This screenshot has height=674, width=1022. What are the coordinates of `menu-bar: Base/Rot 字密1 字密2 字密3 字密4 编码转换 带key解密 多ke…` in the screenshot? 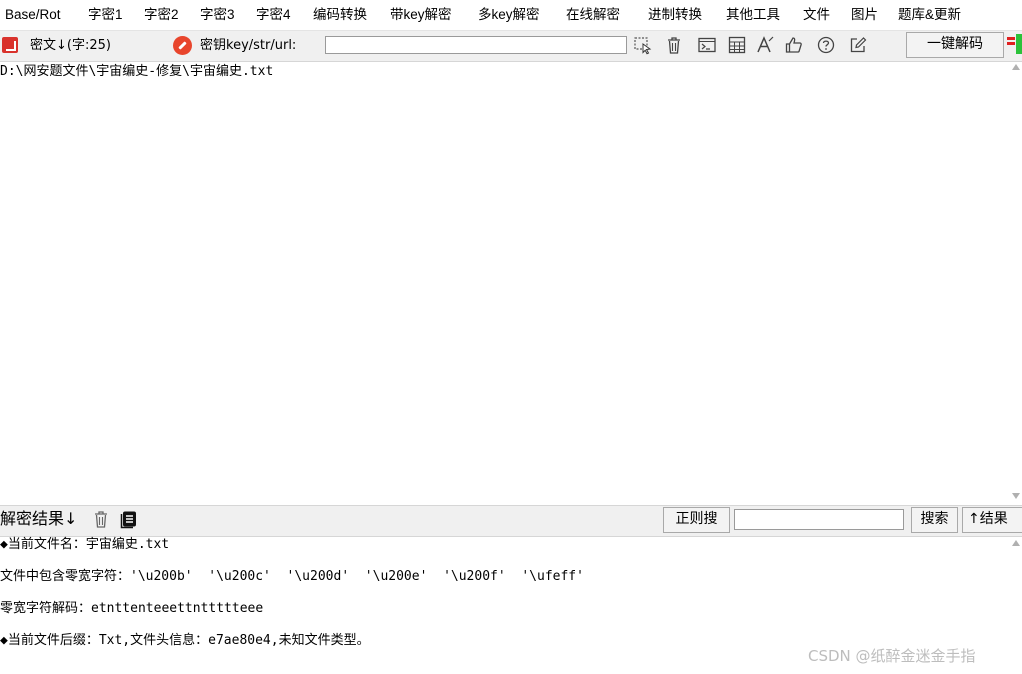 It's located at (511, 15).